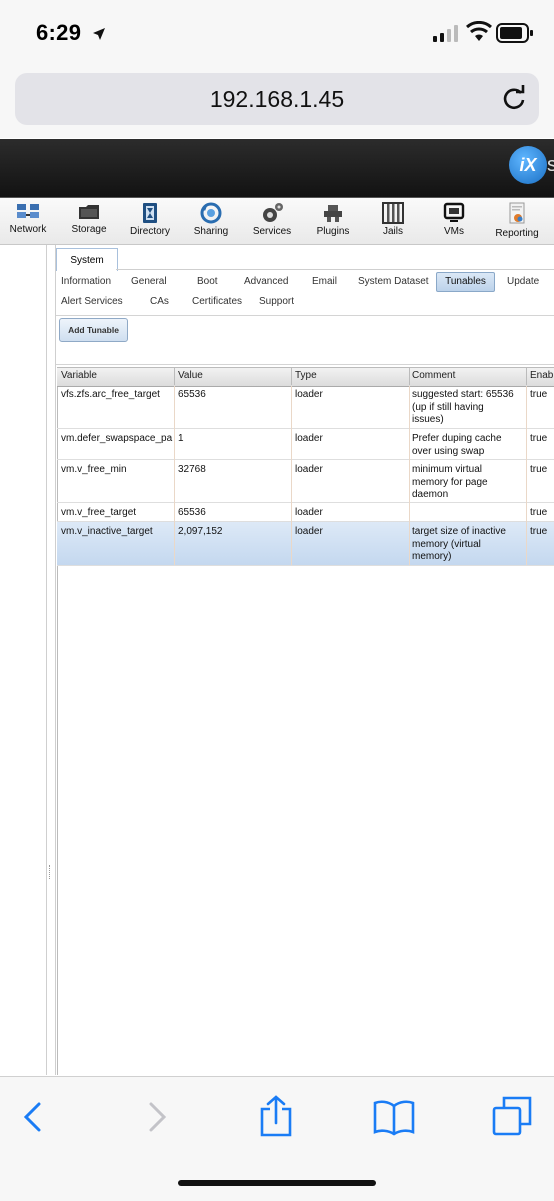 This screenshot has height=1201, width=554. What do you see at coordinates (335, 269) in the screenshot?
I see `tab-strip-line` at bounding box center [335, 269].